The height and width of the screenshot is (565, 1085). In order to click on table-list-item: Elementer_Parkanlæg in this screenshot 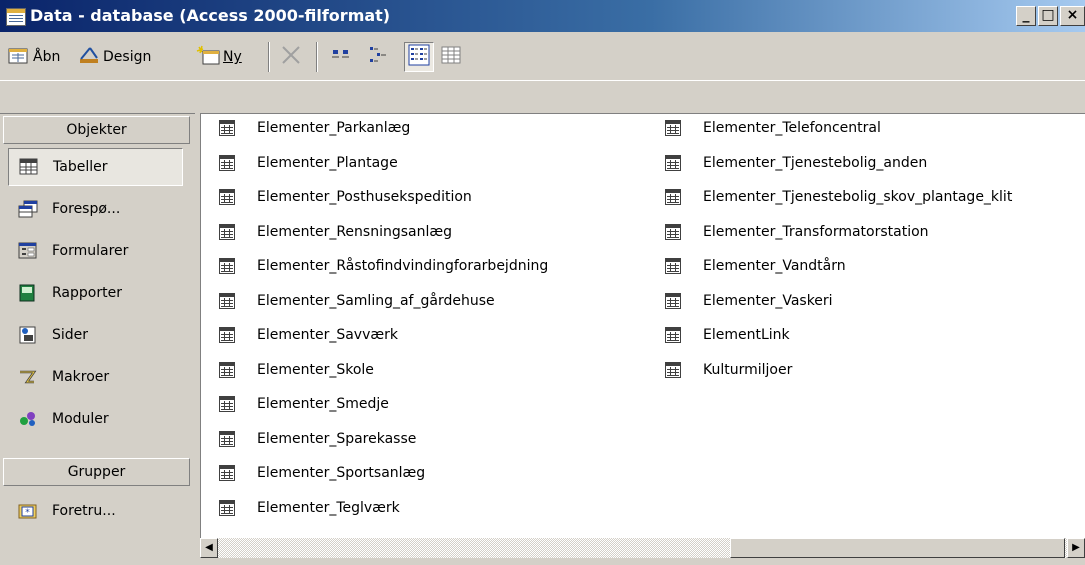, I will do `click(314, 128)`.